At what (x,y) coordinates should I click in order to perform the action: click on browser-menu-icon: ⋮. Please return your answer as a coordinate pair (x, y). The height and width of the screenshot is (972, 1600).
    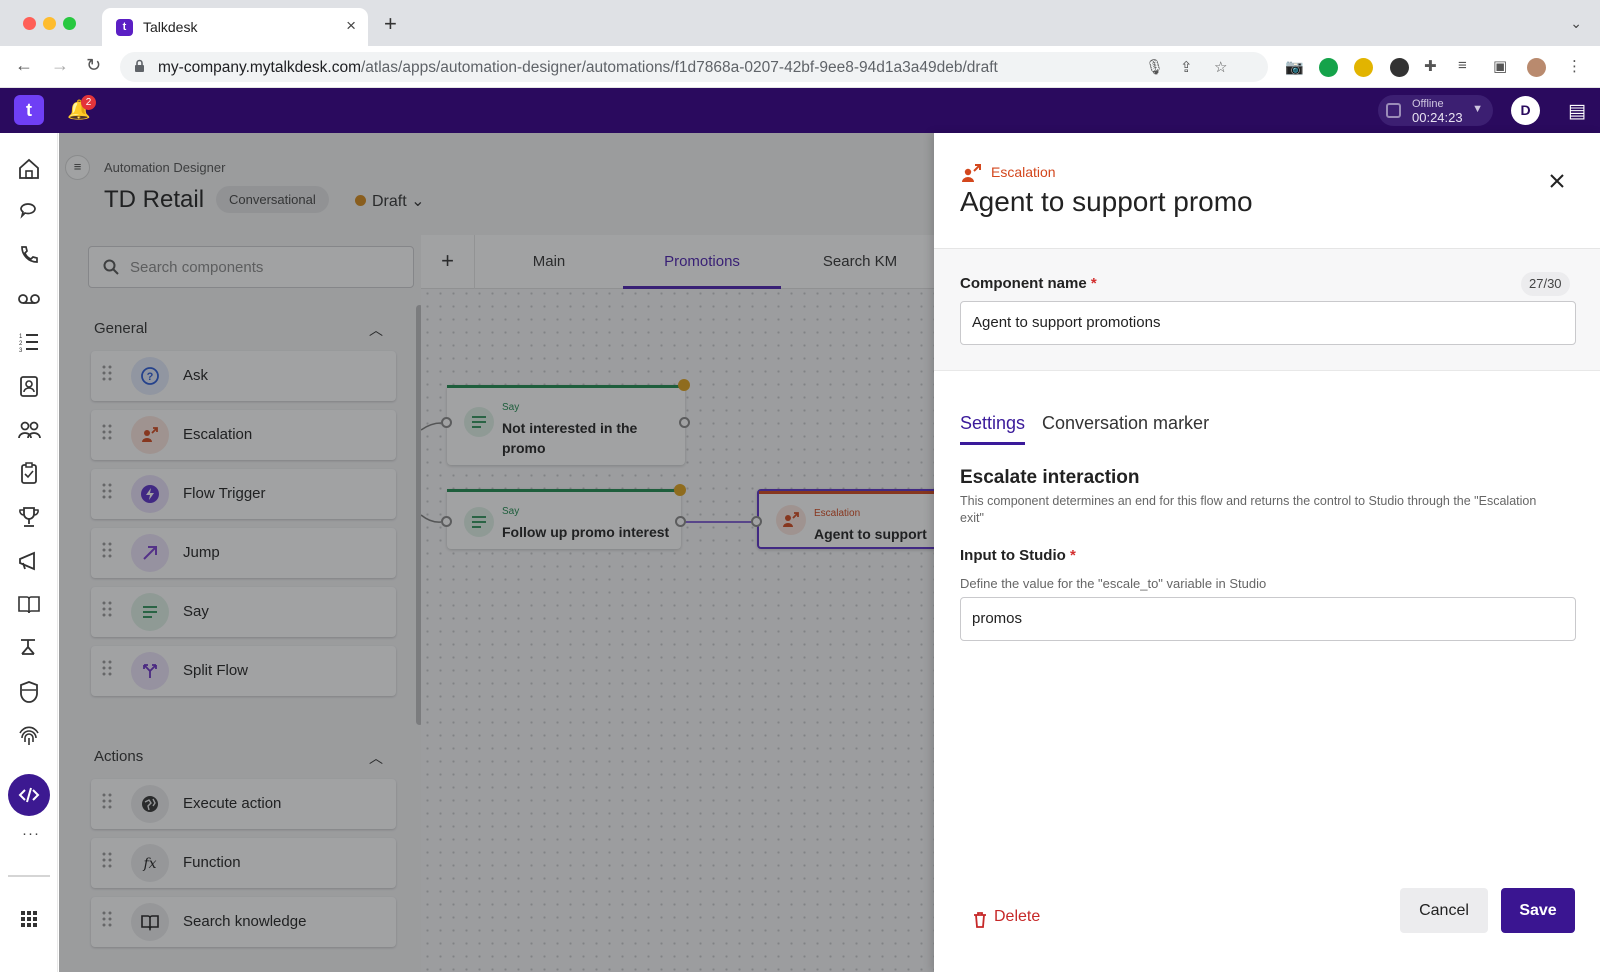
    Looking at the image, I should click on (1574, 66).